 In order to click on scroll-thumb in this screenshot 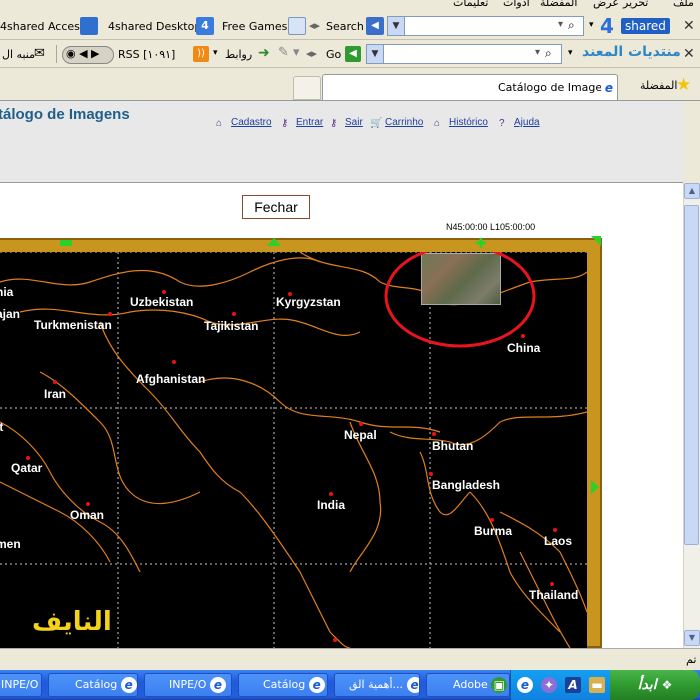, I will do `click(691, 375)`.